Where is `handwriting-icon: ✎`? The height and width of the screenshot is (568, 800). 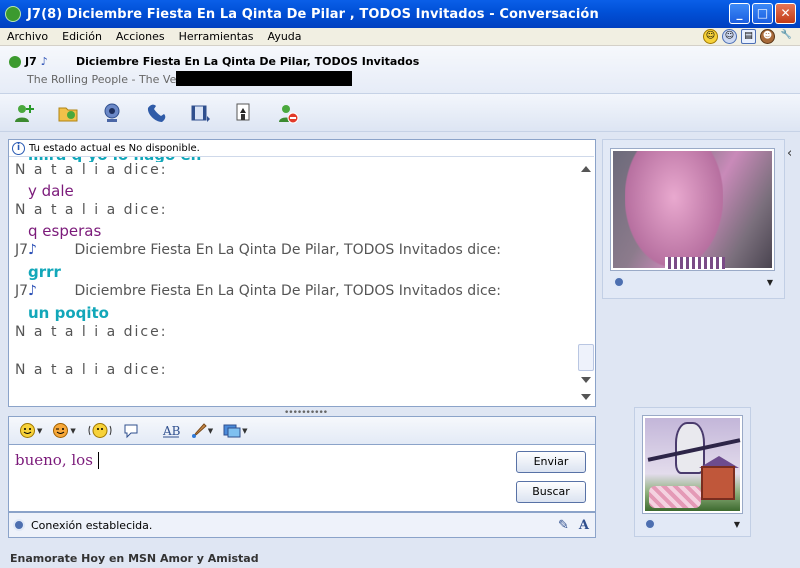
handwriting-icon: ✎ is located at coordinates (563, 525).